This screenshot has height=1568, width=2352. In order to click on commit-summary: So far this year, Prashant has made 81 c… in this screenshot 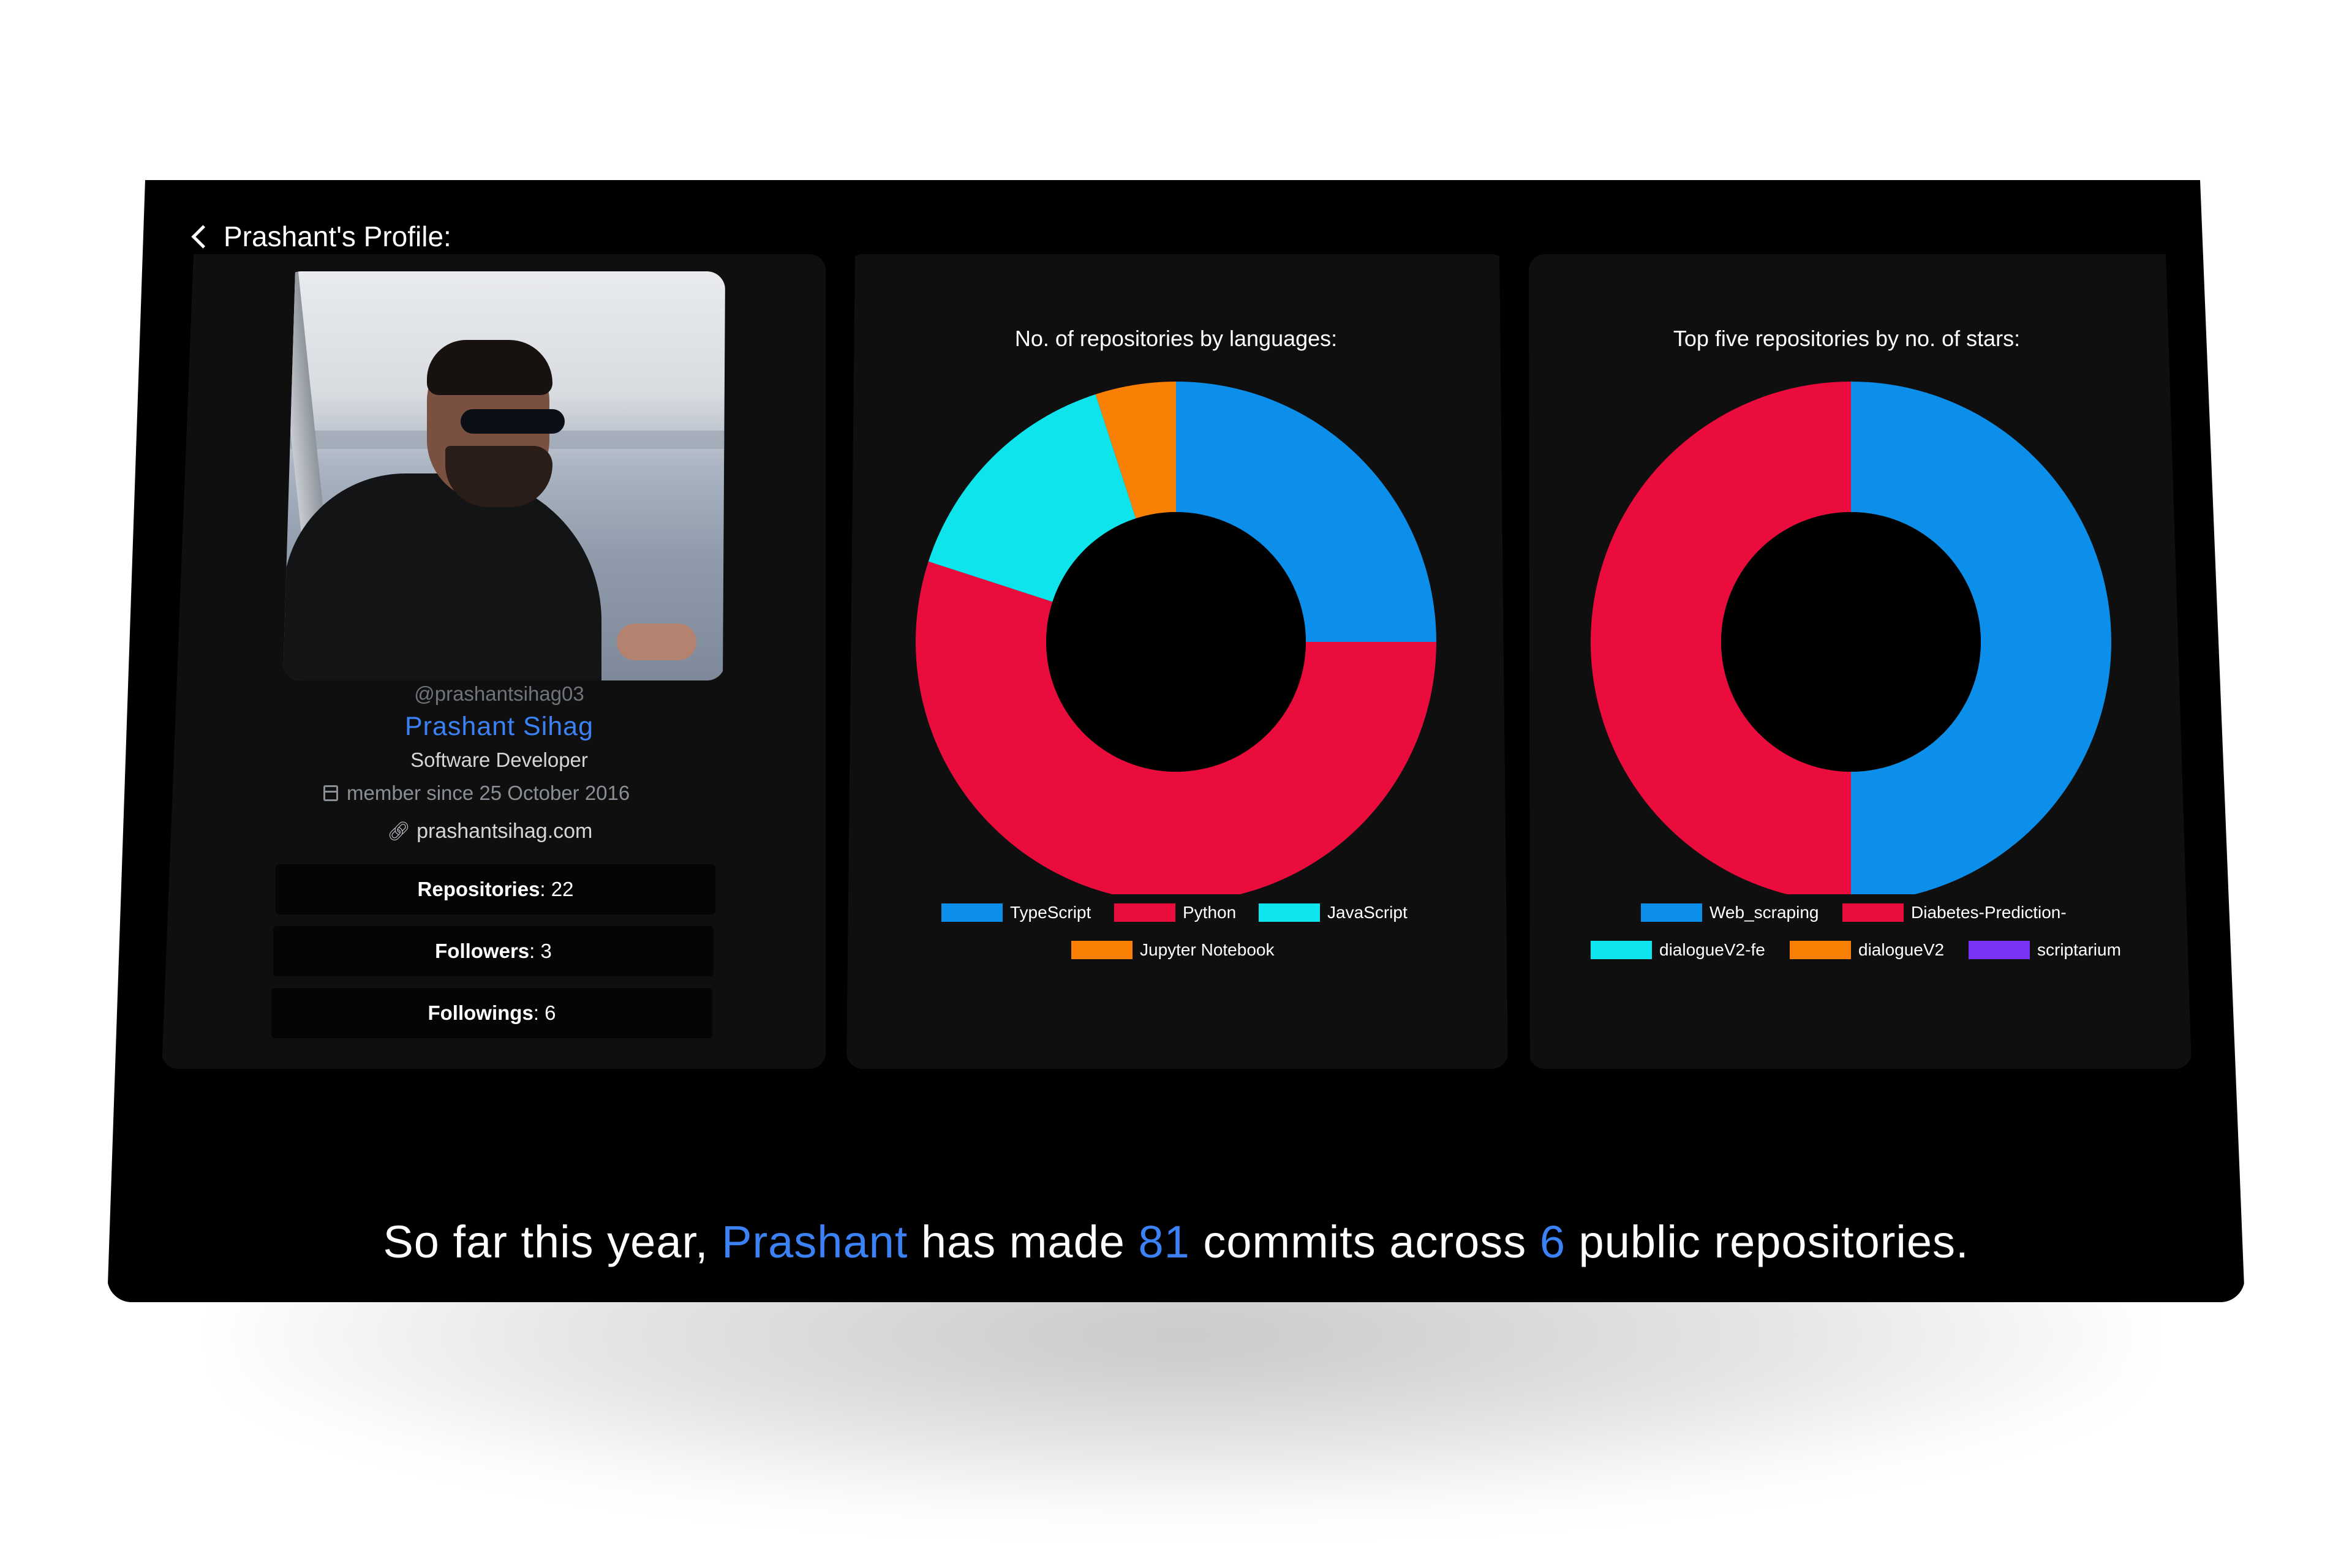, I will do `click(1176, 1242)`.